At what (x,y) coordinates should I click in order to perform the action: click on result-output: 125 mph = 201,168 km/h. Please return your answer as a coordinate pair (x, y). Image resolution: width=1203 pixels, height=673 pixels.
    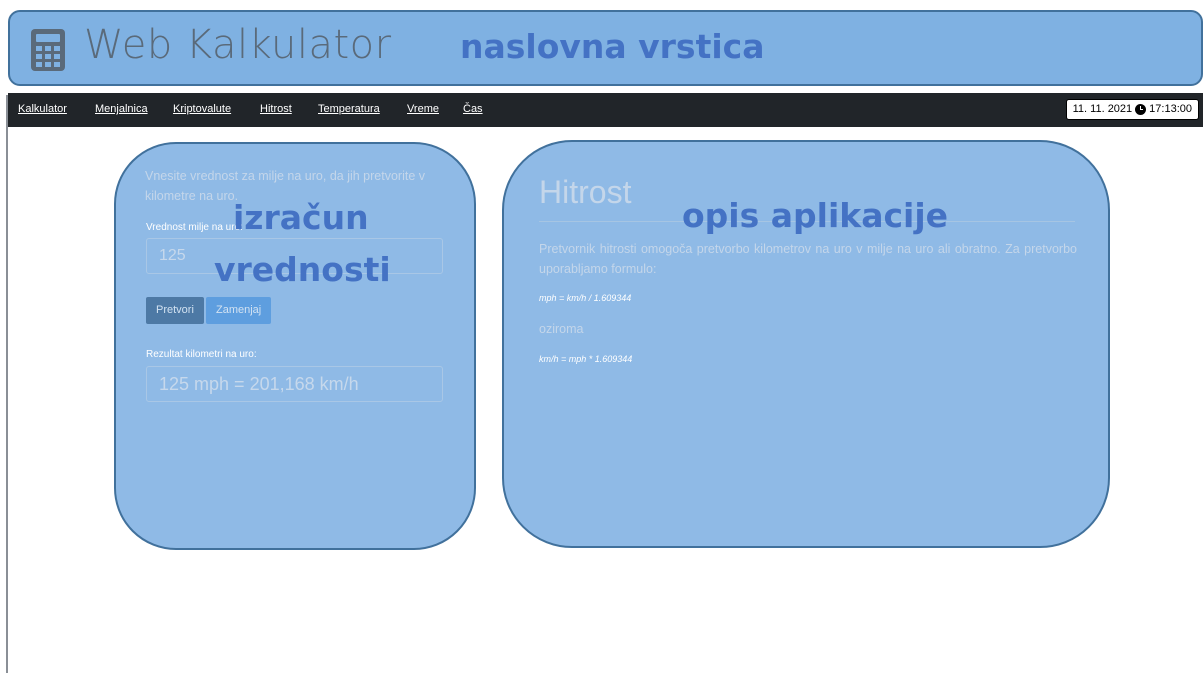
    Looking at the image, I should click on (294, 384).